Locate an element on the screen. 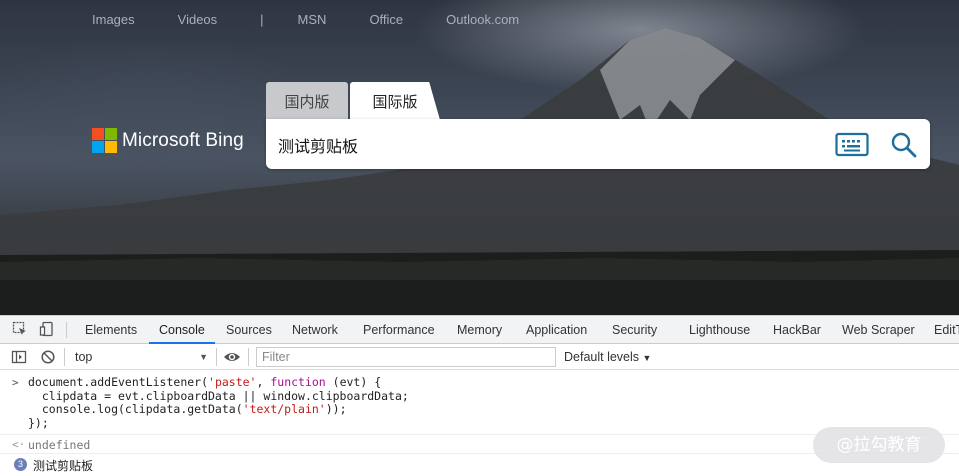  microsoft-logo-icon is located at coordinates (104, 140).